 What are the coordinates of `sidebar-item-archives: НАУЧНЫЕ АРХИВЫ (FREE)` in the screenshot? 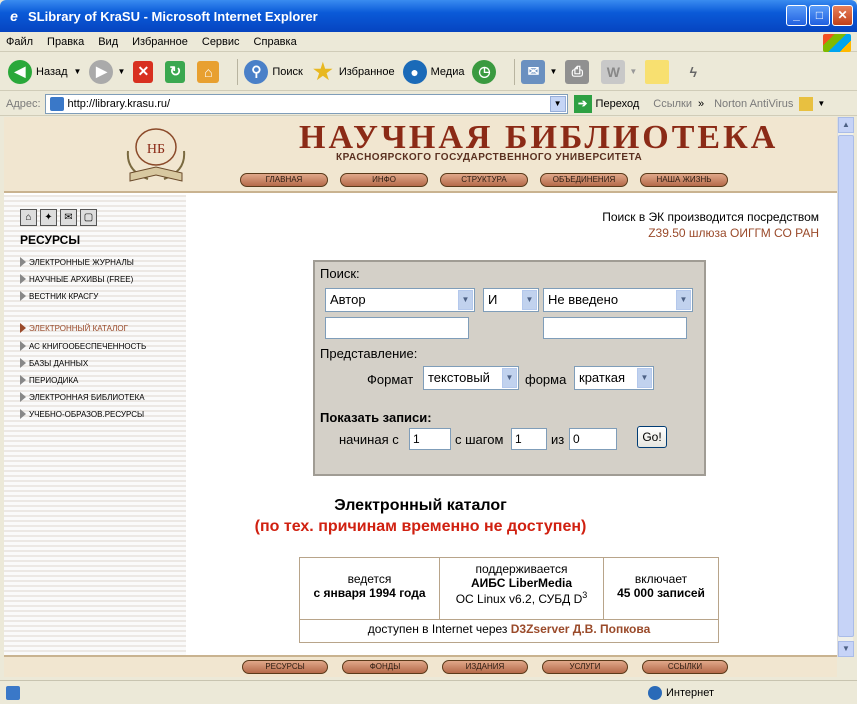 It's located at (76, 279).